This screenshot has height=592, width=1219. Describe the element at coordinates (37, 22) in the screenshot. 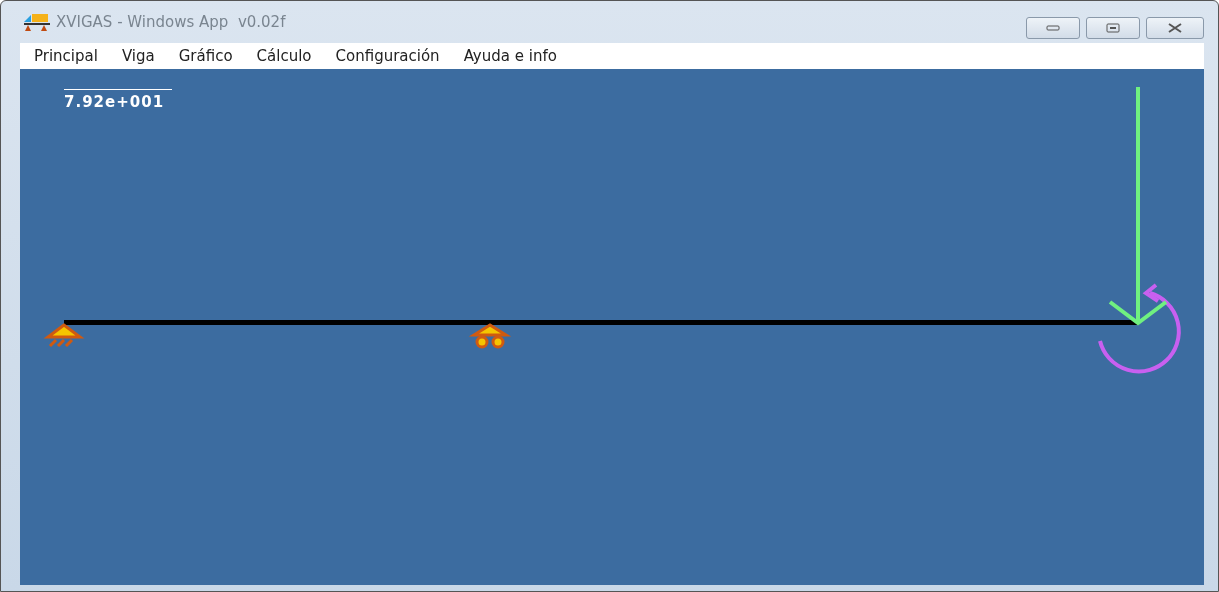

I see `app-icon` at that location.